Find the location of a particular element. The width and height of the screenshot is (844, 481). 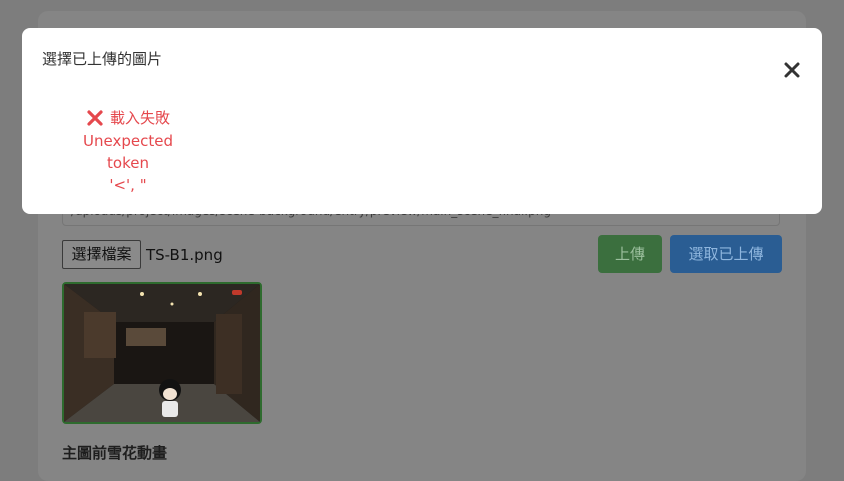

error-title: 載入失敗 is located at coordinates (139, 118).